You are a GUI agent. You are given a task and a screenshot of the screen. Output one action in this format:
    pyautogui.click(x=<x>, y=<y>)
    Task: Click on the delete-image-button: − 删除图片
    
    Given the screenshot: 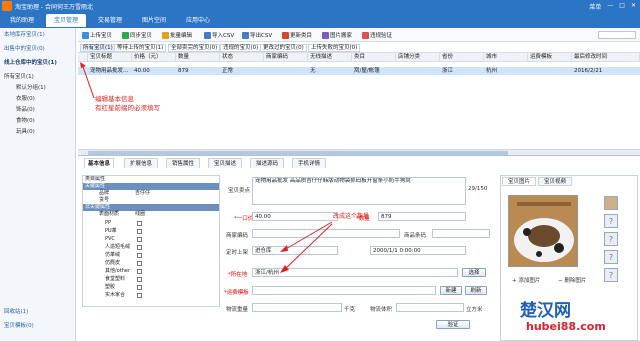 What is the action you would take?
    pyautogui.click(x=572, y=280)
    